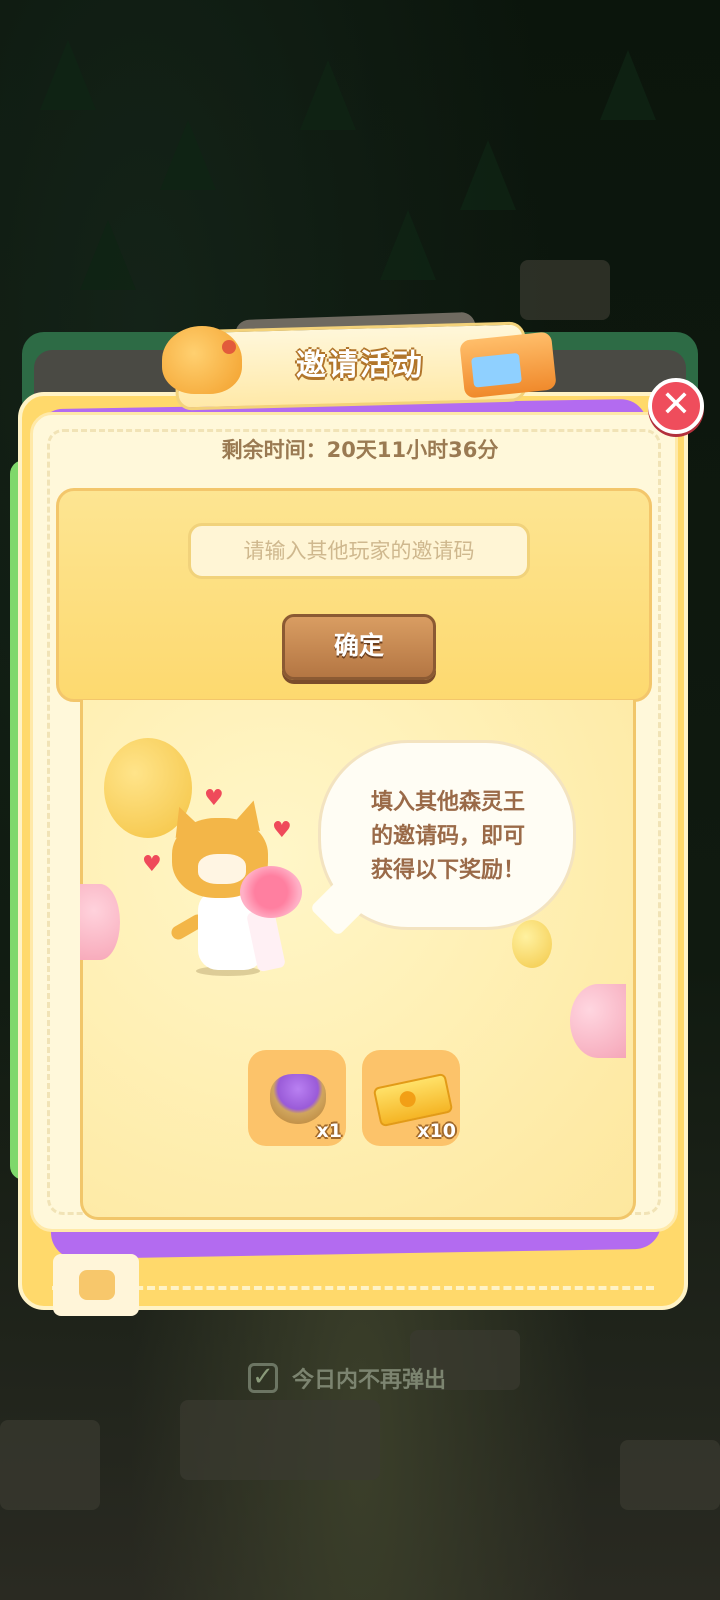 Image resolution: width=720 pixels, height=1600 pixels. Describe the element at coordinates (676, 406) in the screenshot. I see `close-button: ✕` at that location.